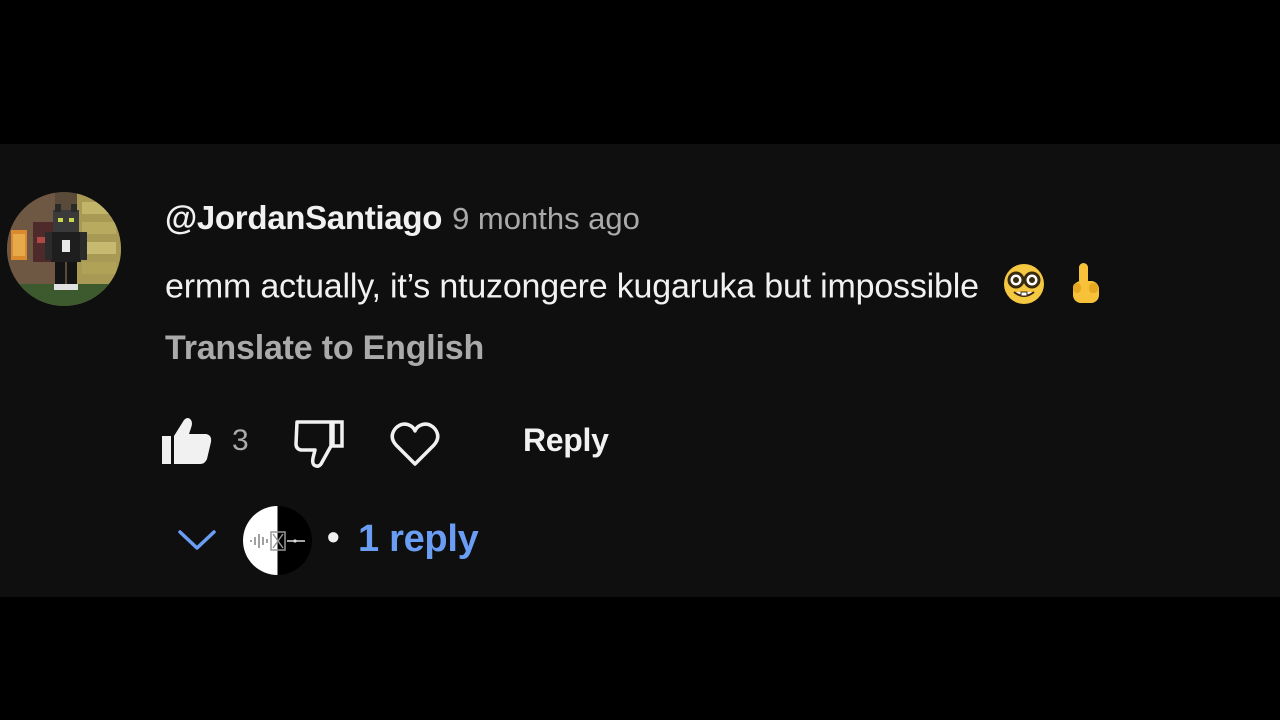 This screenshot has height=720, width=1280. Describe the element at coordinates (546, 218) in the screenshot. I see `comment-timestamp: 9 months ago` at that location.